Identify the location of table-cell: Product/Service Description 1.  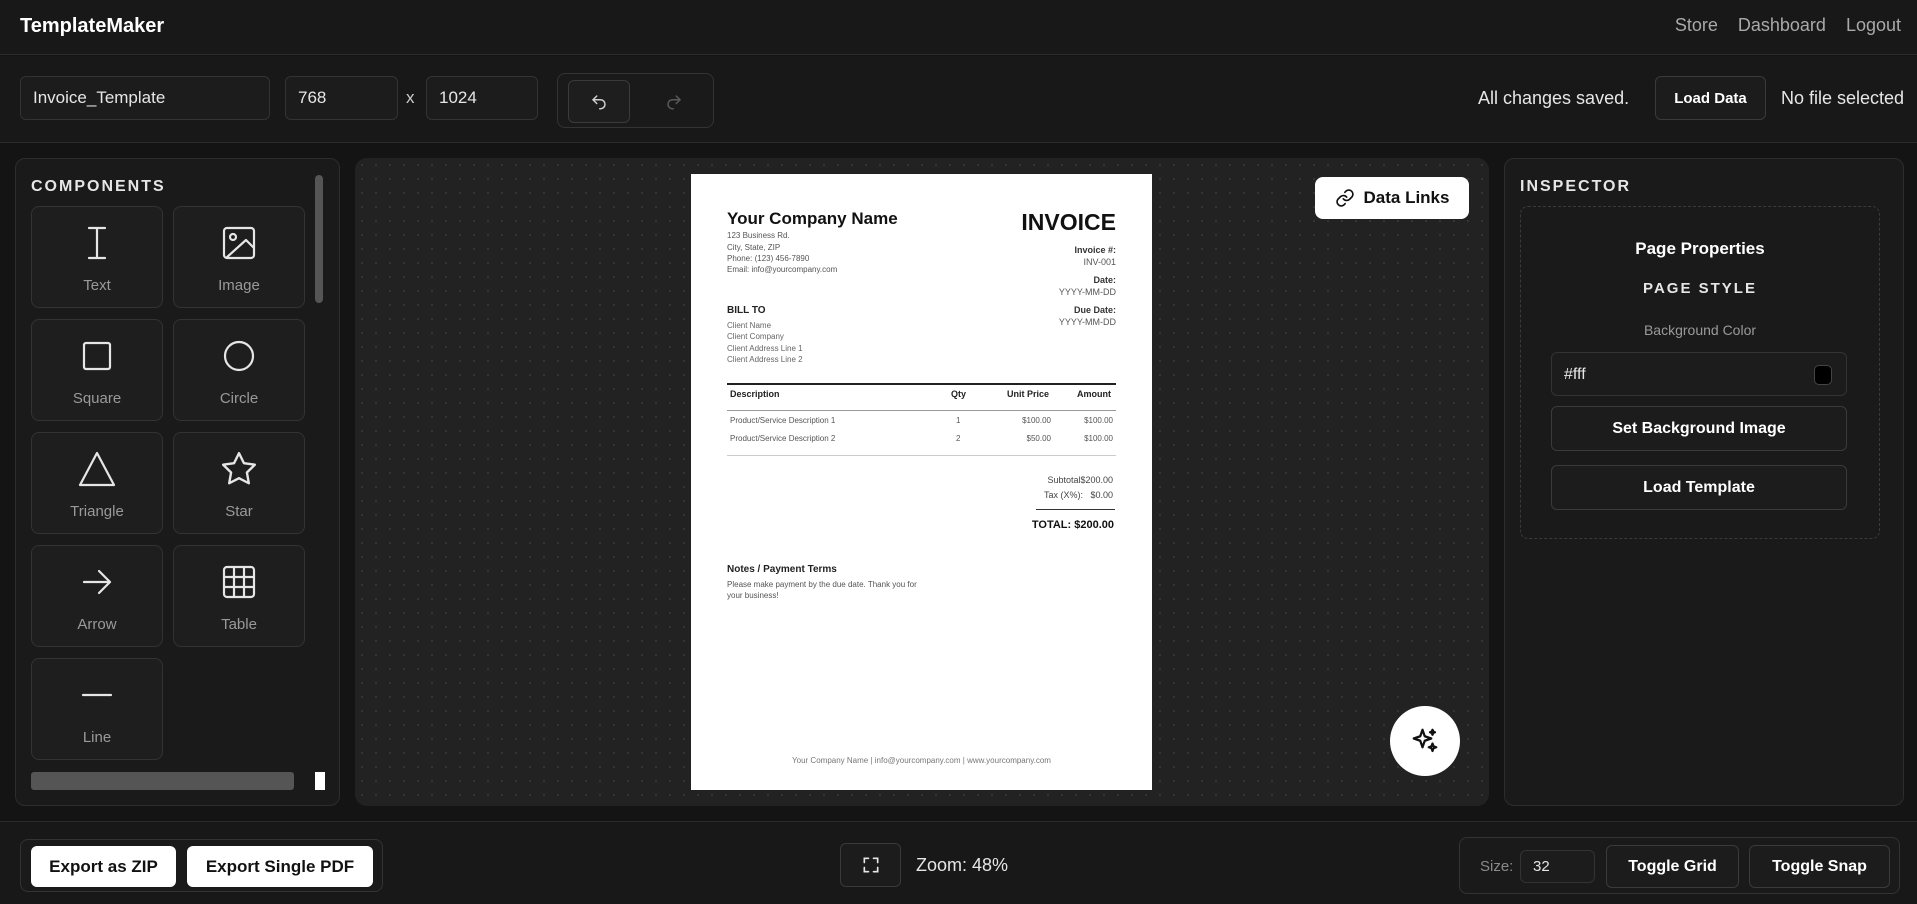
(782, 420).